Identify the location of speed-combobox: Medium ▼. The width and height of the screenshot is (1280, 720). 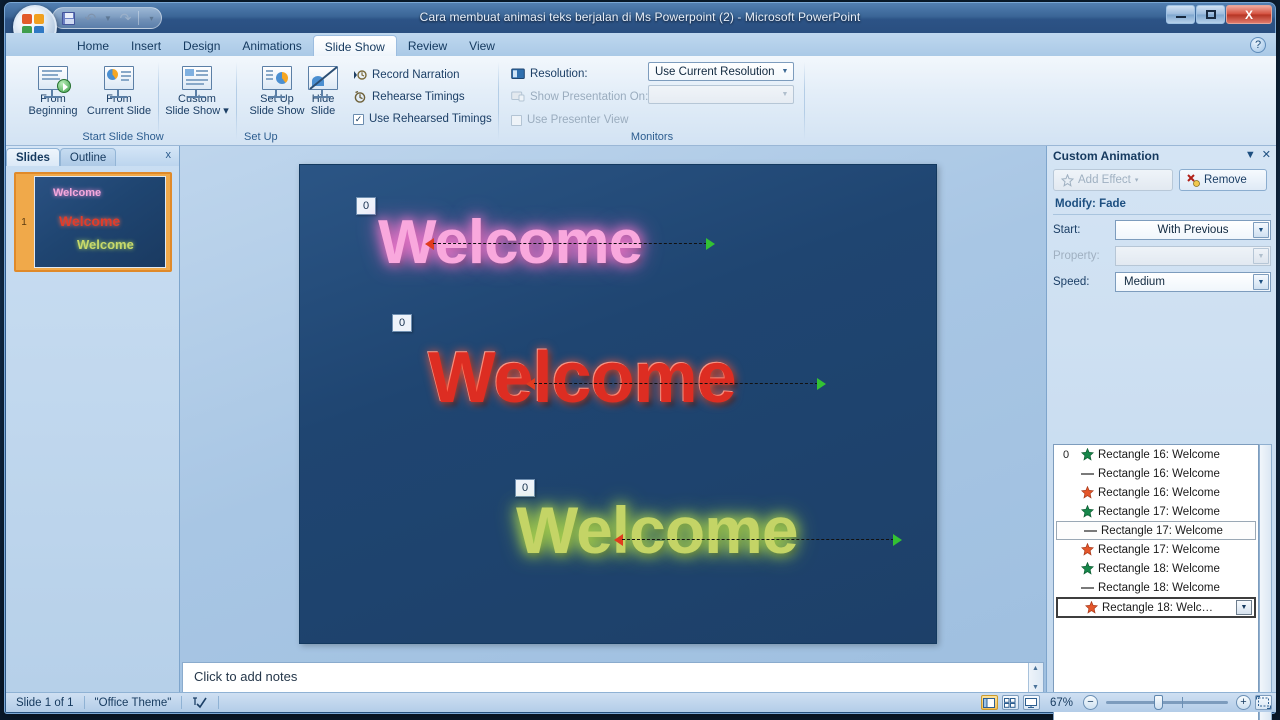
(1193, 282).